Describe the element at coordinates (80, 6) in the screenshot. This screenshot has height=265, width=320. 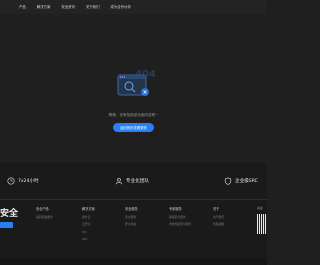
I see `main-nav: 产品 解决方案 安全资讯 关于我们 成为合作伙伴` at that location.